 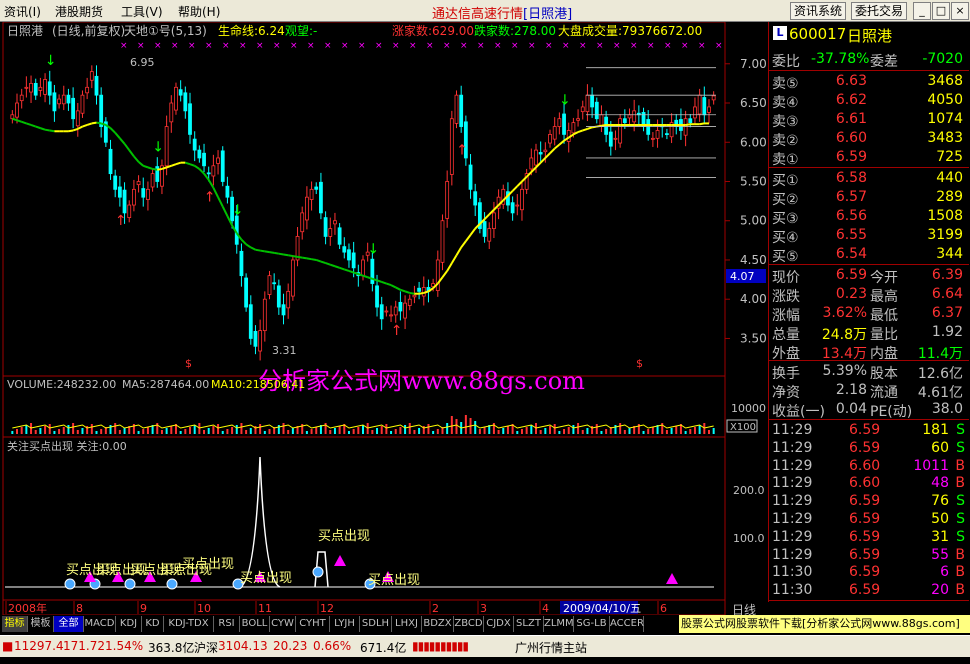 What do you see at coordinates (818, 11) in the screenshot?
I see `info-system-button: 资讯系统` at bounding box center [818, 11].